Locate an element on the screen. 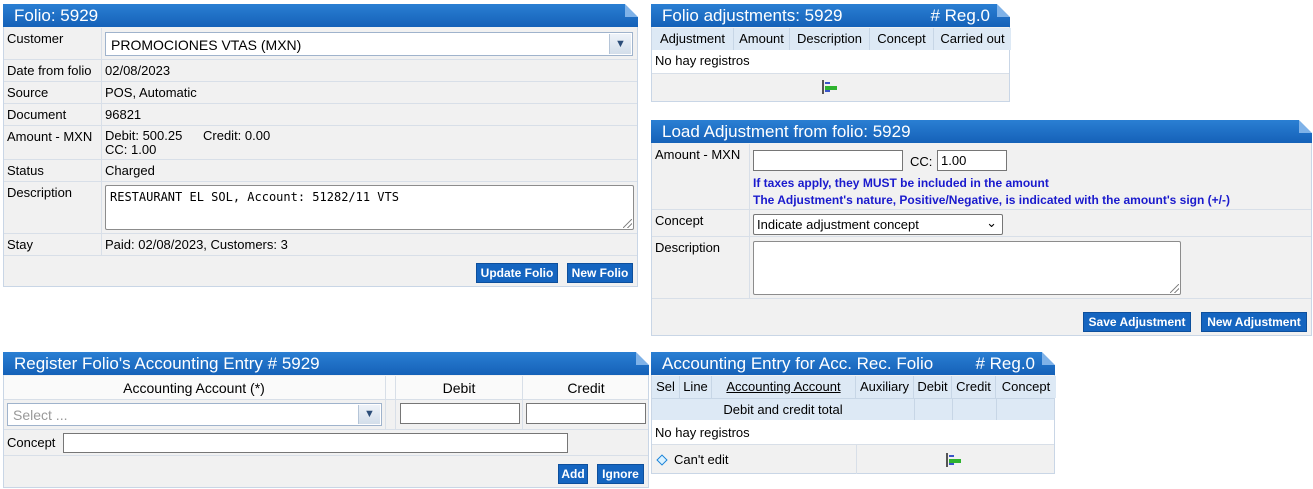 The width and height of the screenshot is (1313, 489). load-adjustment-title: Load Adjustment from folio: 5929 is located at coordinates (786, 131).